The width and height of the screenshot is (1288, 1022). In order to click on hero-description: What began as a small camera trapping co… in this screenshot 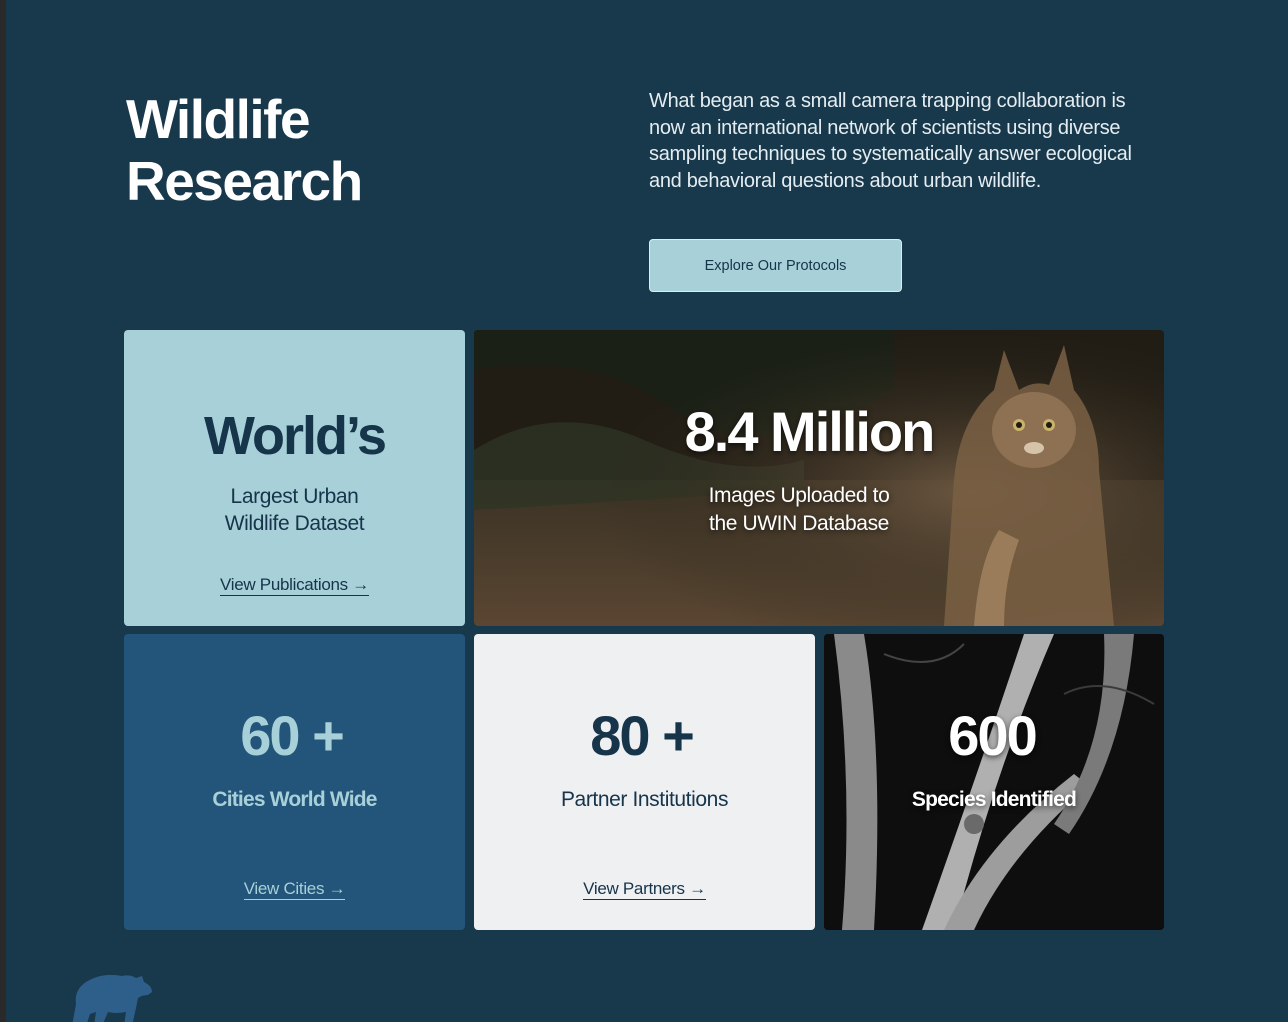, I will do `click(890, 141)`.